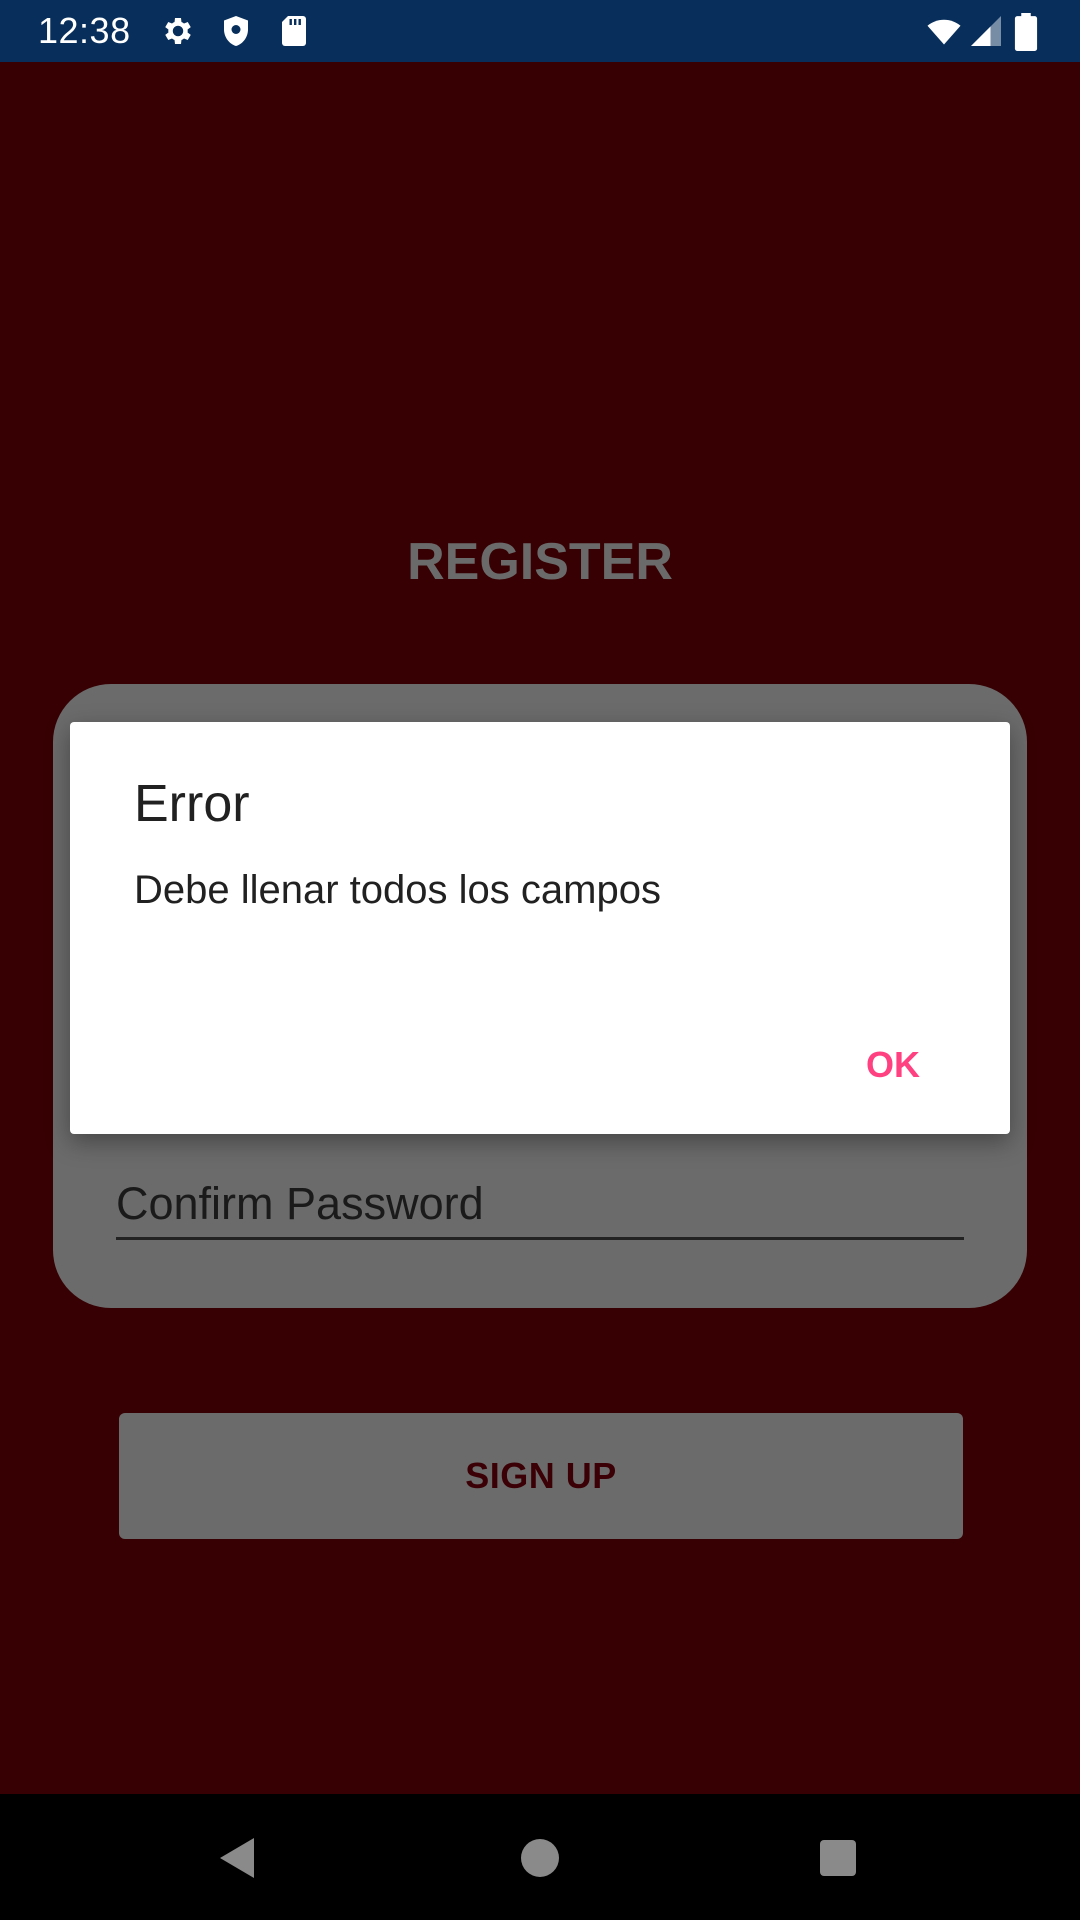  Describe the element at coordinates (1028, 32) in the screenshot. I see `battery-icon` at that location.